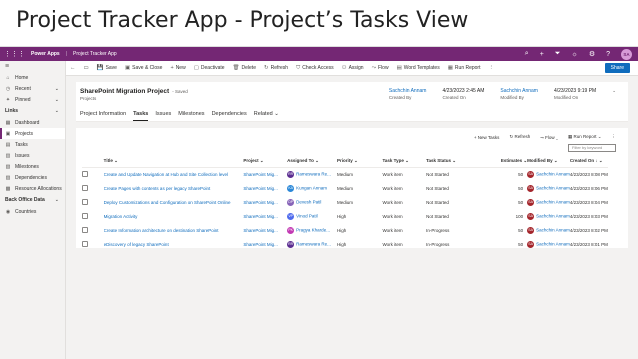 Image resolution: width=638 pixels, height=359 pixels. What do you see at coordinates (173, 162) in the screenshot?
I see `column-header-title: Title ⌄` at bounding box center [173, 162].